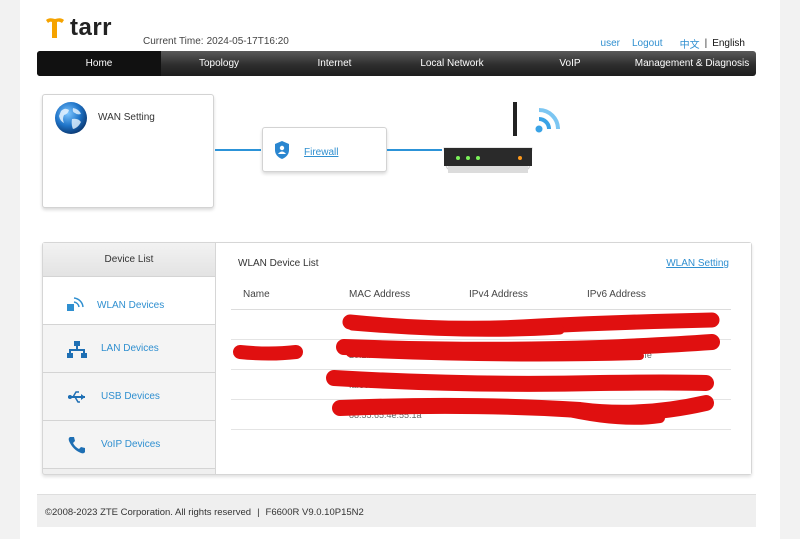  Describe the element at coordinates (385, 354) in the screenshot. I see `cell-mac: 20:2b:be:50:6e:be` at that location.